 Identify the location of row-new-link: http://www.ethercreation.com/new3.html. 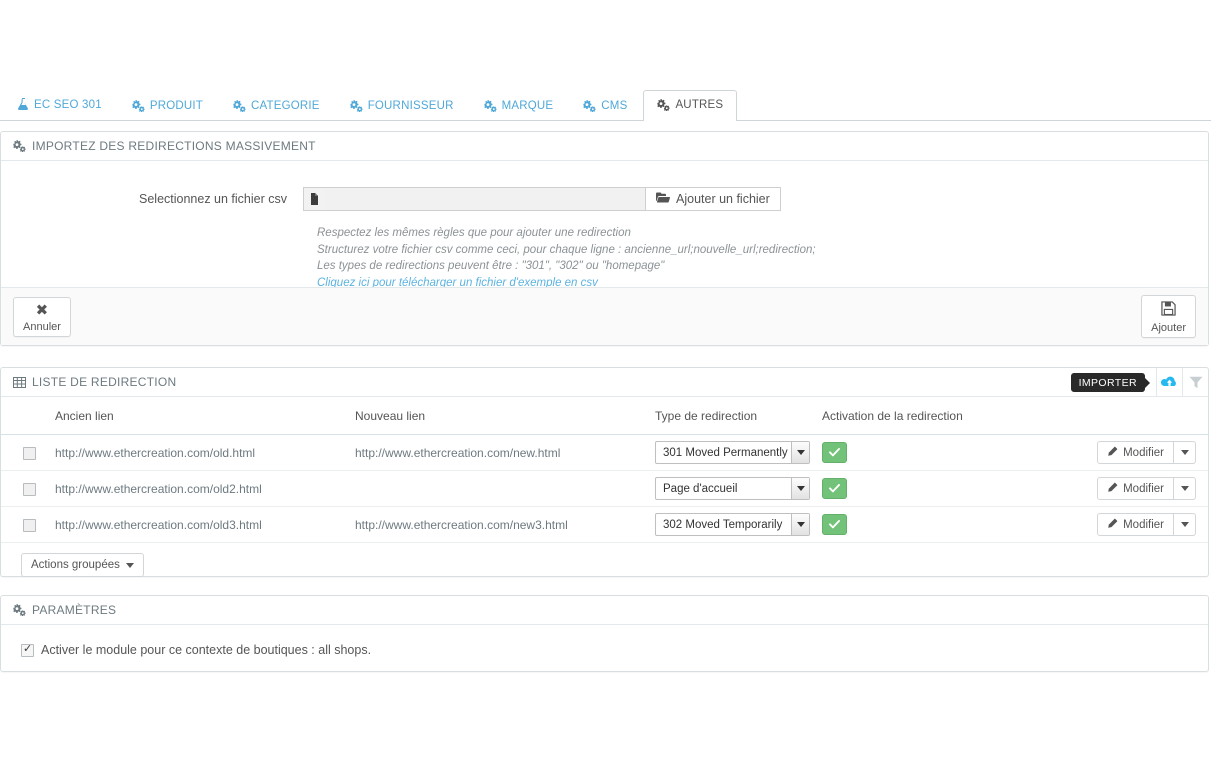
(499, 524).